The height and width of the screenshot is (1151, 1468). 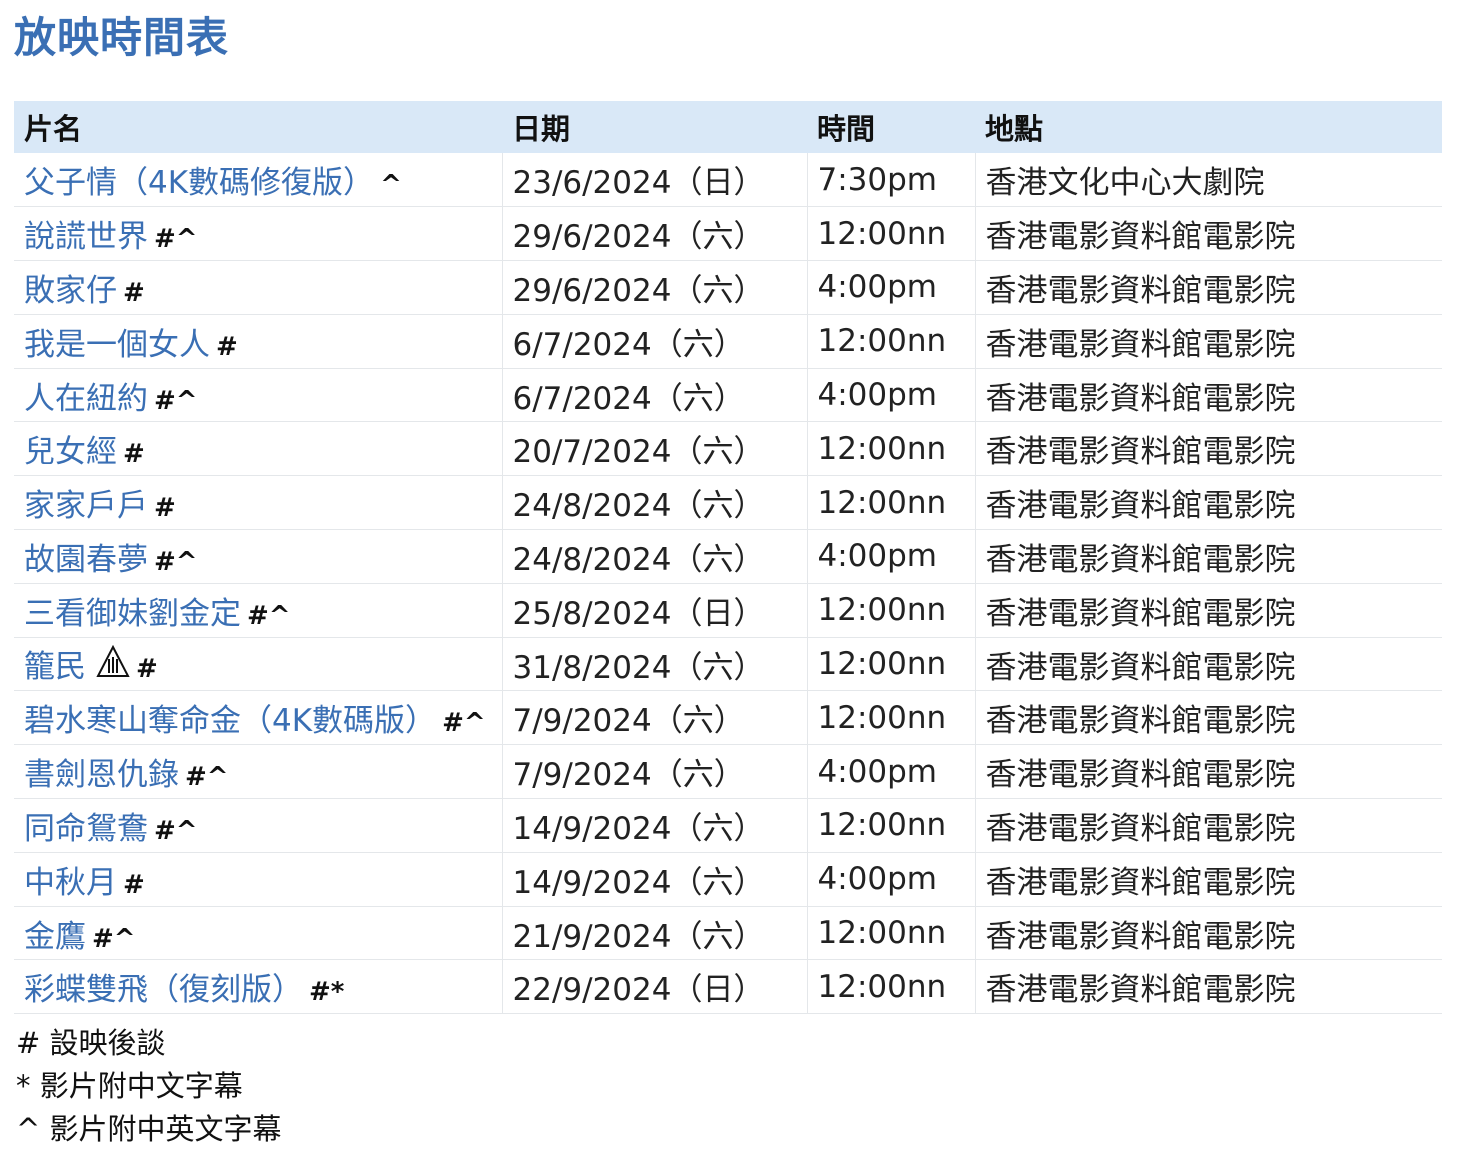 I want to click on film-cell: 三看御妹劉金定 #^, so click(x=258, y=610).